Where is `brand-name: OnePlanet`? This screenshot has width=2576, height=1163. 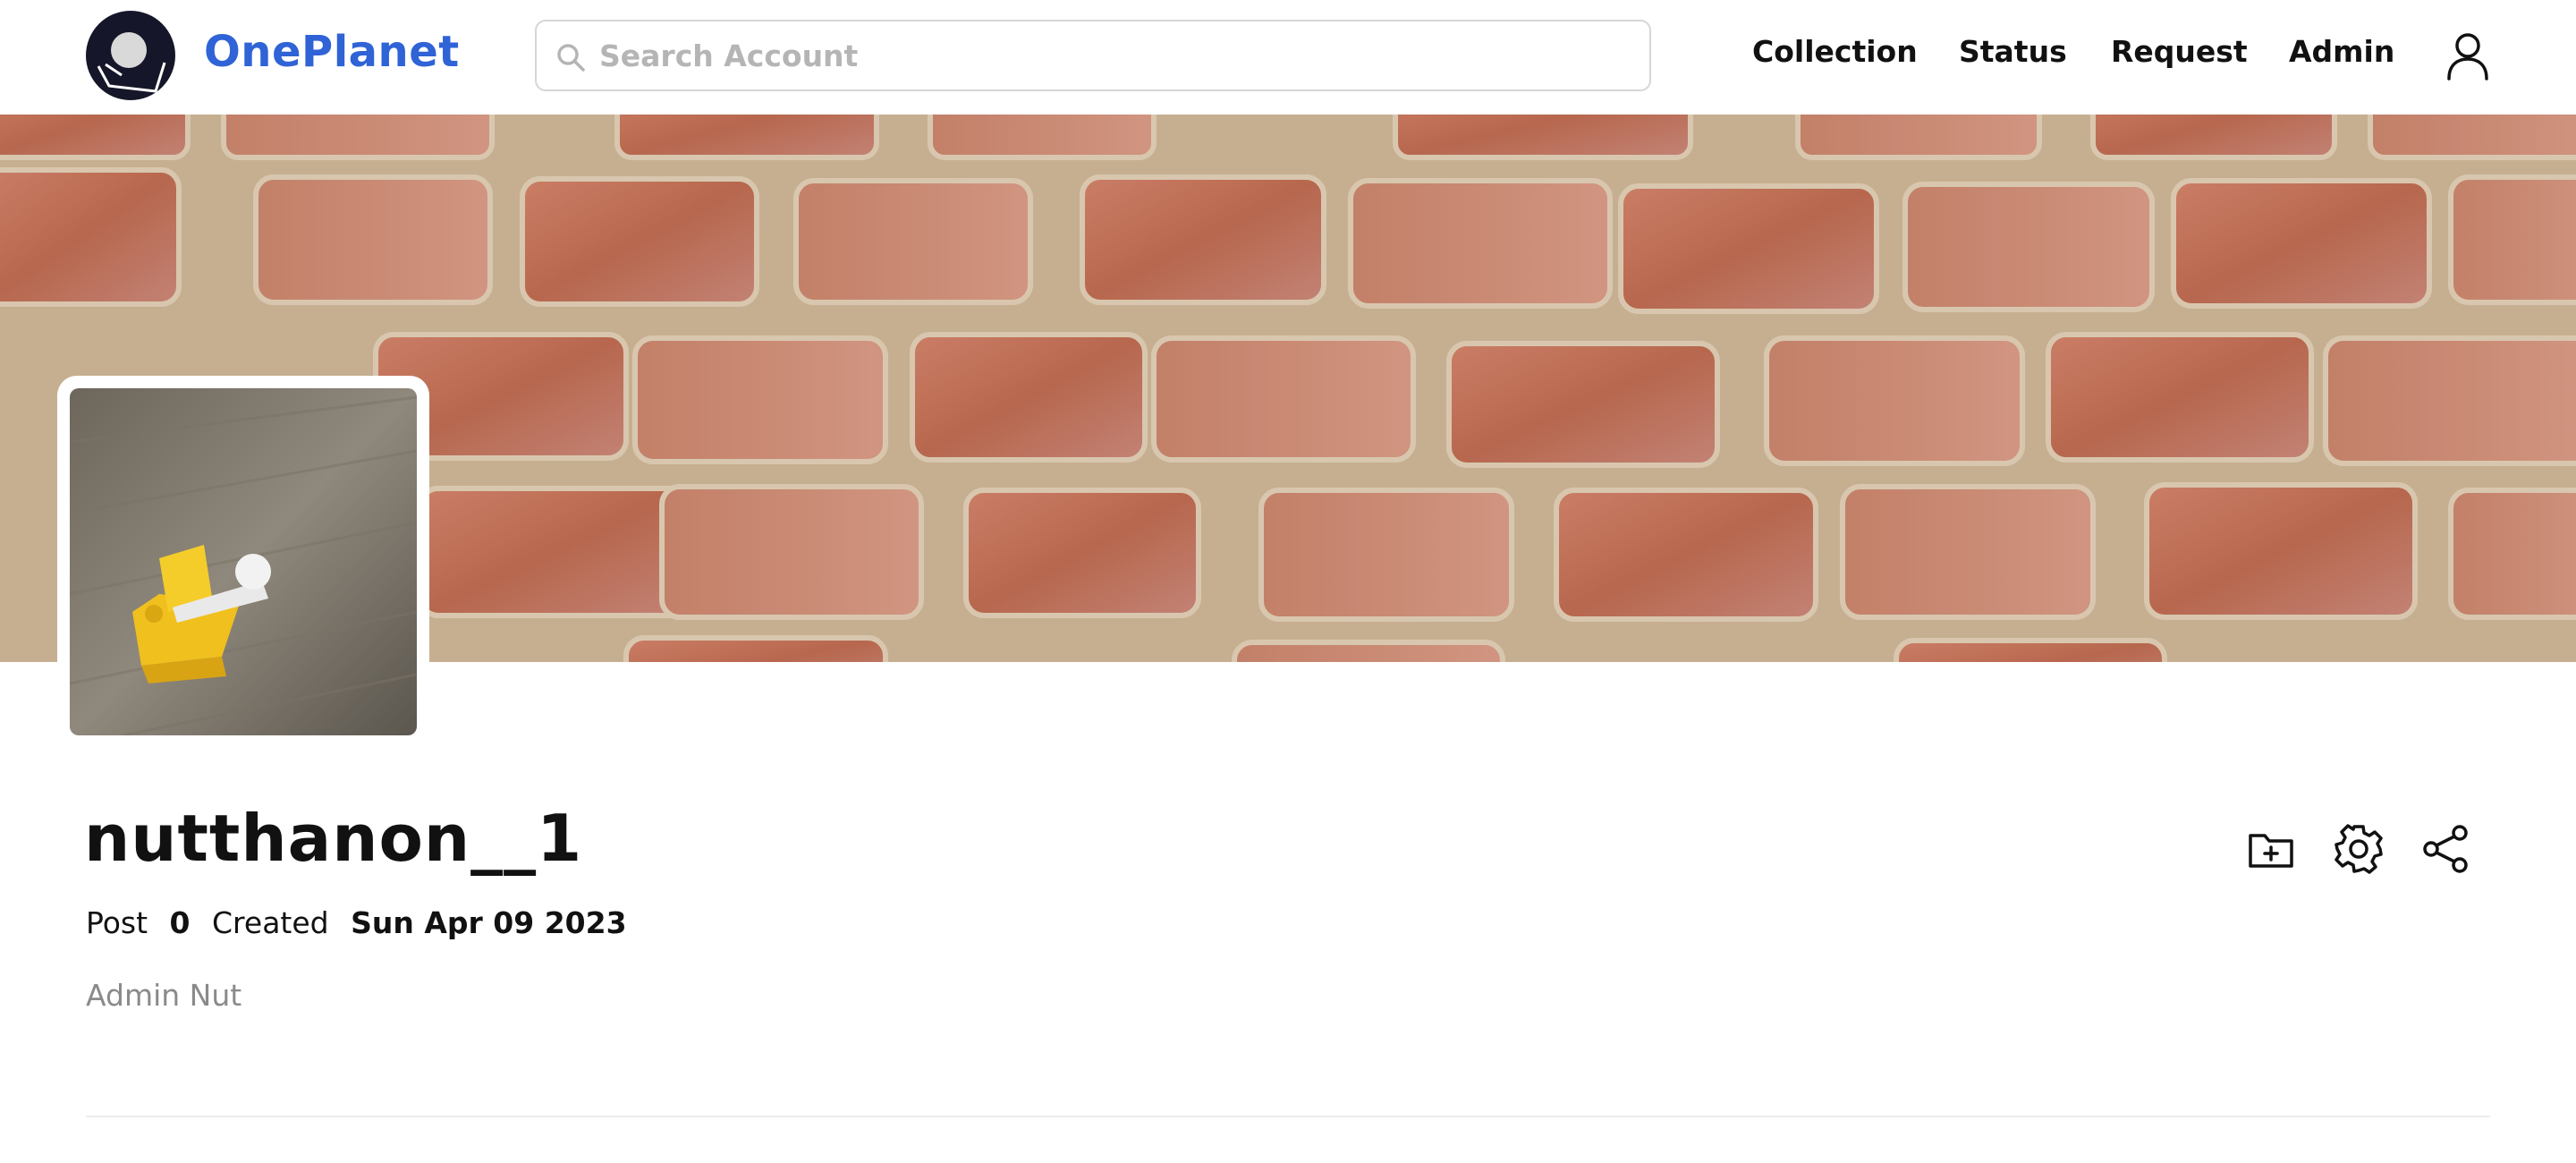 brand-name: OnePlanet is located at coordinates (332, 52).